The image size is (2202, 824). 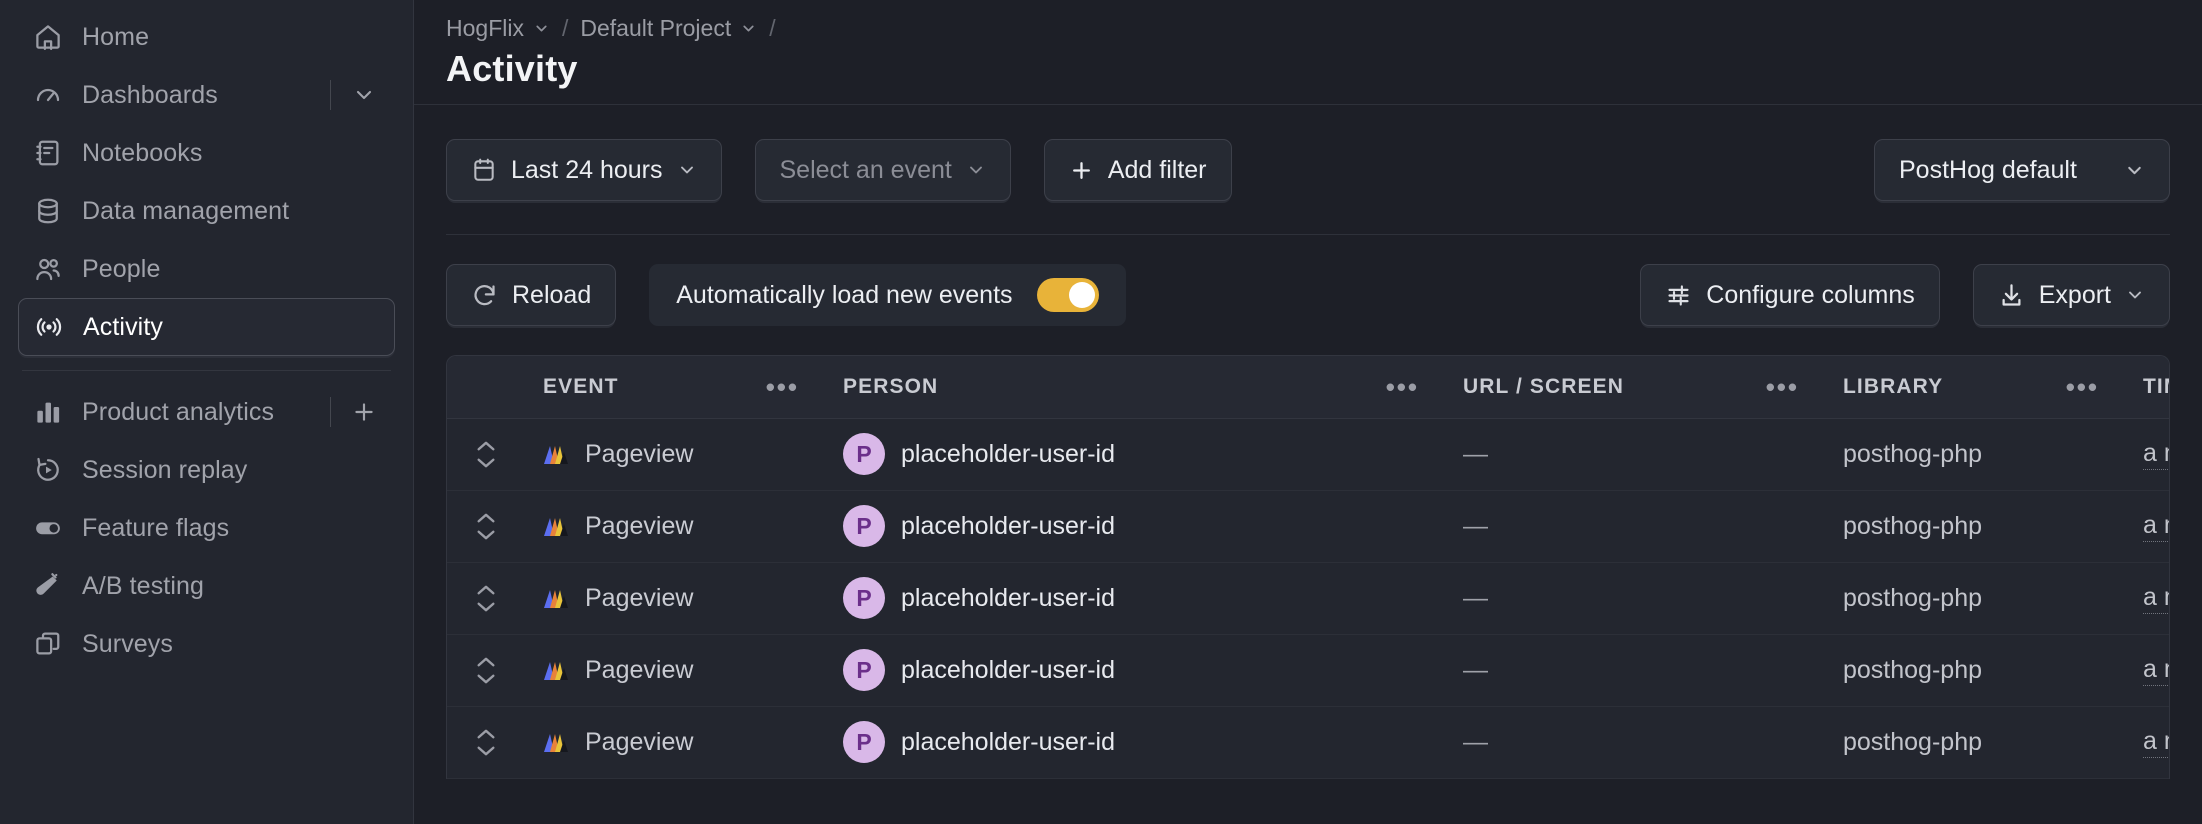 I want to click on plus-icon, so click(x=364, y=412).